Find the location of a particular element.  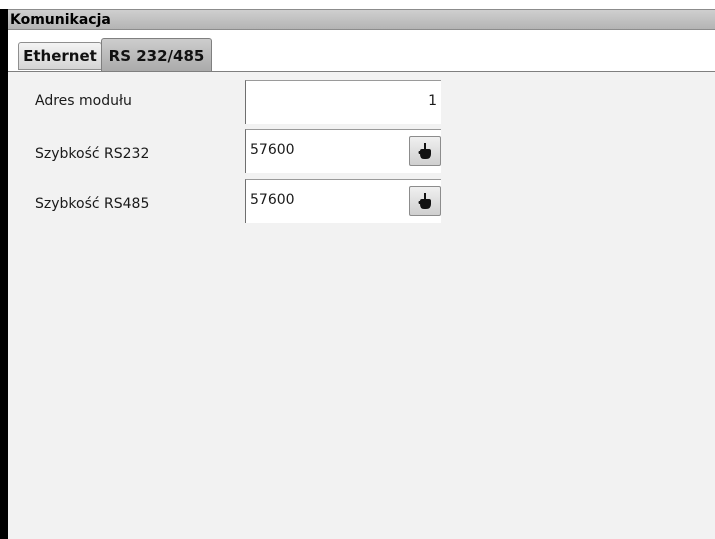

window-left-border is located at coordinates (4, 274).